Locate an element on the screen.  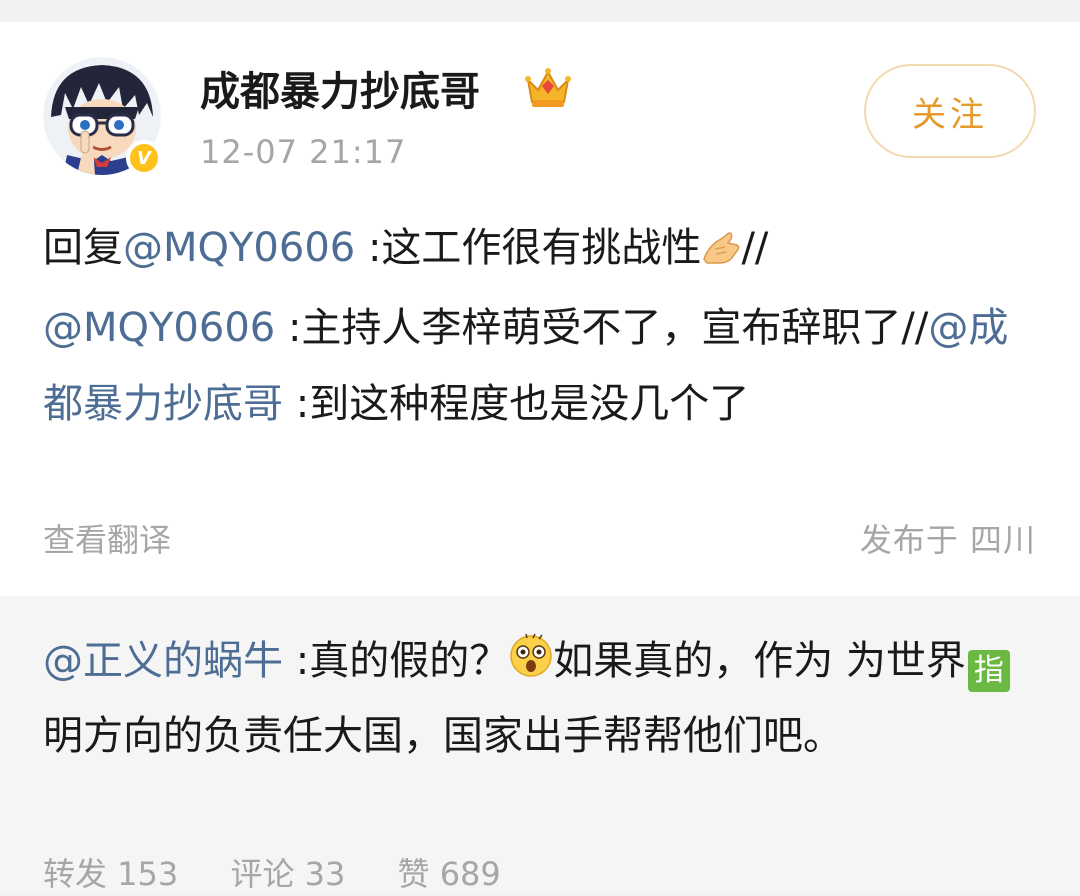
verified-badge: V is located at coordinates (144, 158).